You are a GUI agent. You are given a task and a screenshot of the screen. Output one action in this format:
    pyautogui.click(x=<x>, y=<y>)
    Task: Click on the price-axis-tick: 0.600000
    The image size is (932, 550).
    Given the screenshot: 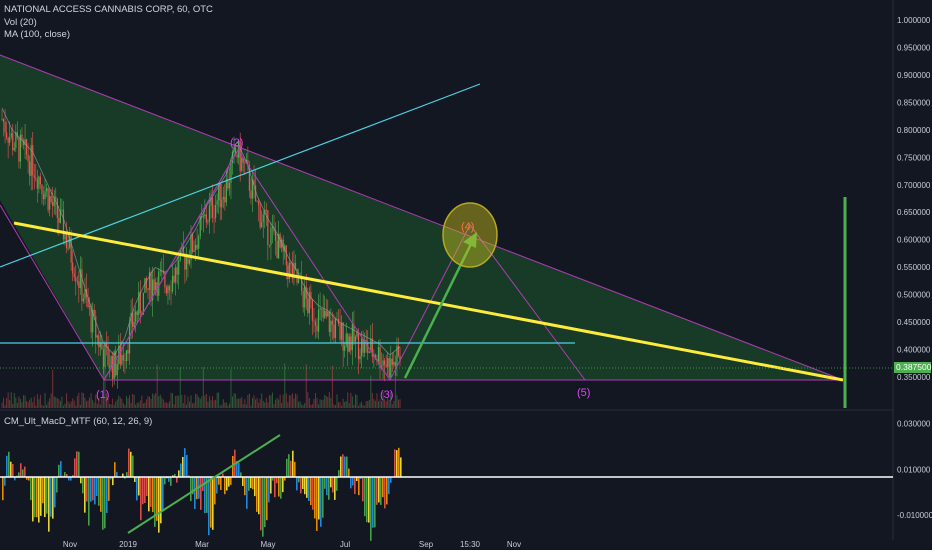 What is the action you would take?
    pyautogui.click(x=914, y=240)
    